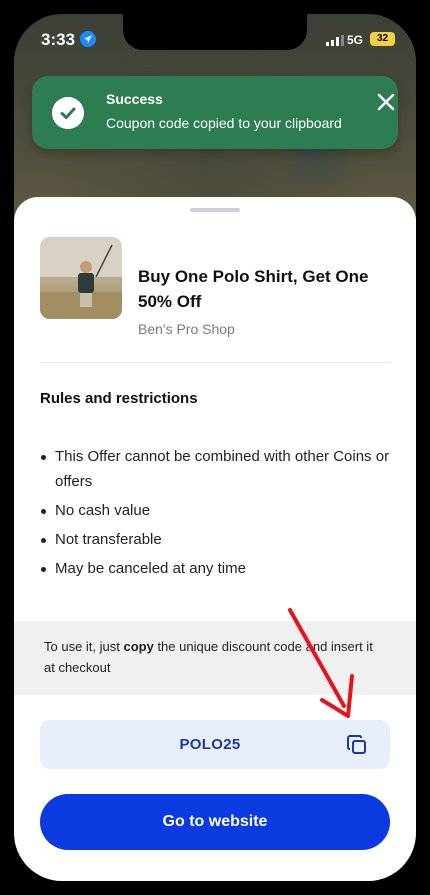 The width and height of the screenshot is (430, 895). What do you see at coordinates (215, 32) in the screenshot?
I see `notch` at bounding box center [215, 32].